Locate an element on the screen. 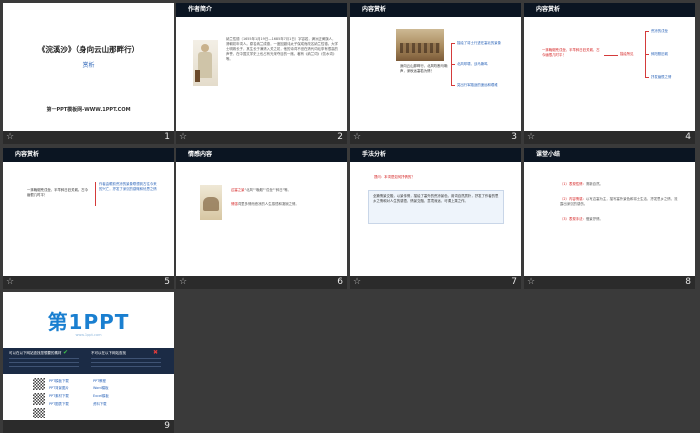  info-lines is located at coordinates (44, 364).